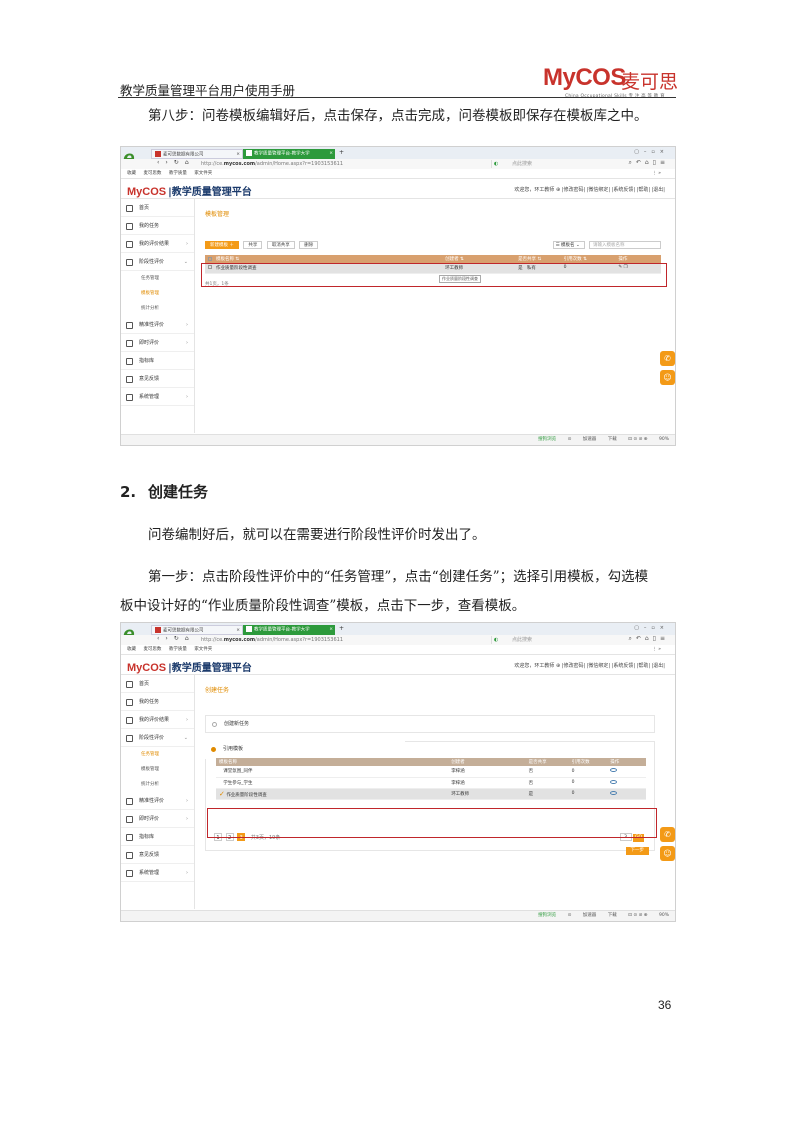 The width and height of the screenshot is (793, 1122). Describe the element at coordinates (538, 259) in the screenshot. I see `col-header: 是否共享 ⇅` at that location.